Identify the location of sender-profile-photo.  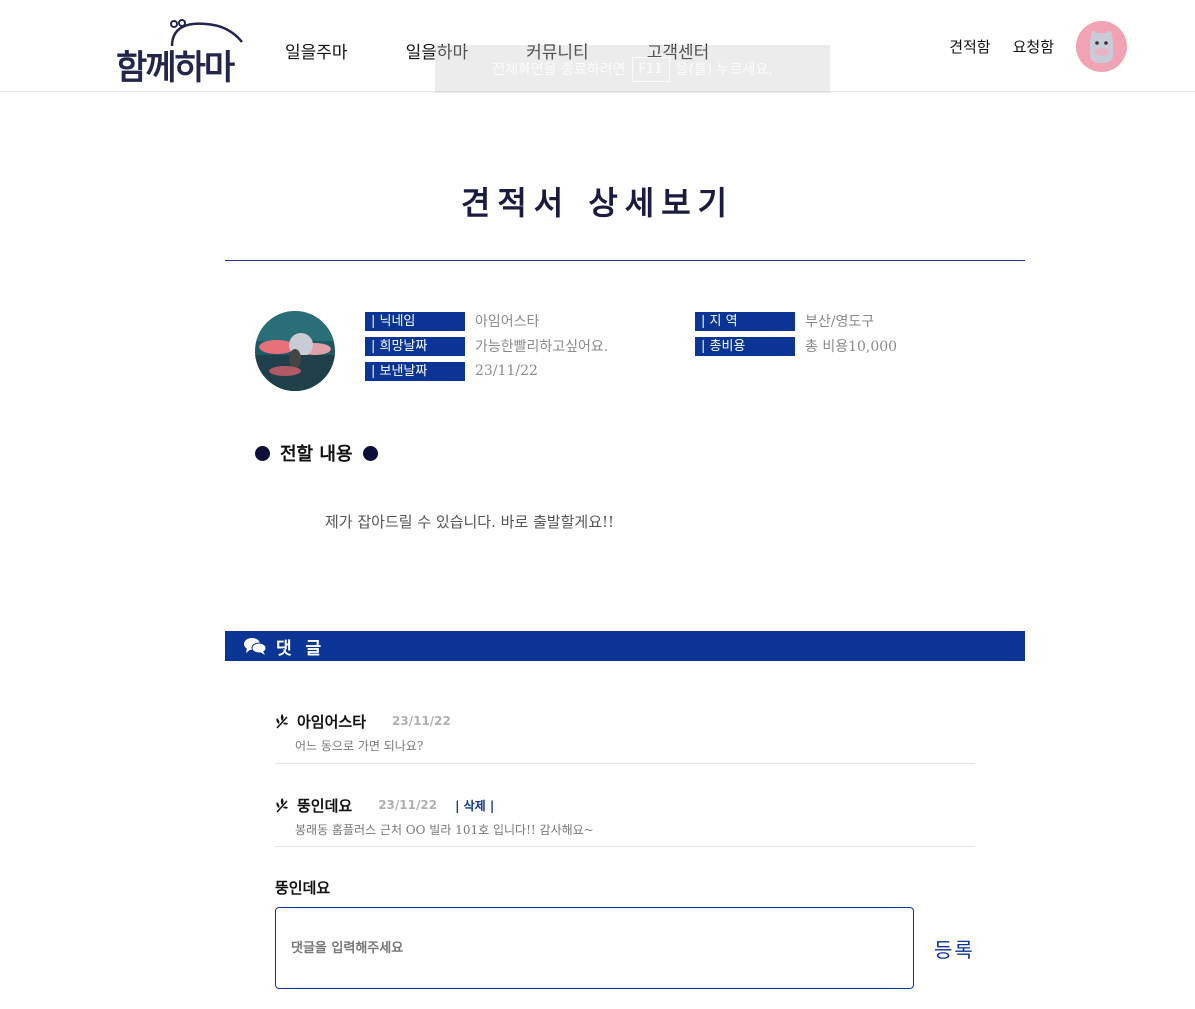
(295, 351).